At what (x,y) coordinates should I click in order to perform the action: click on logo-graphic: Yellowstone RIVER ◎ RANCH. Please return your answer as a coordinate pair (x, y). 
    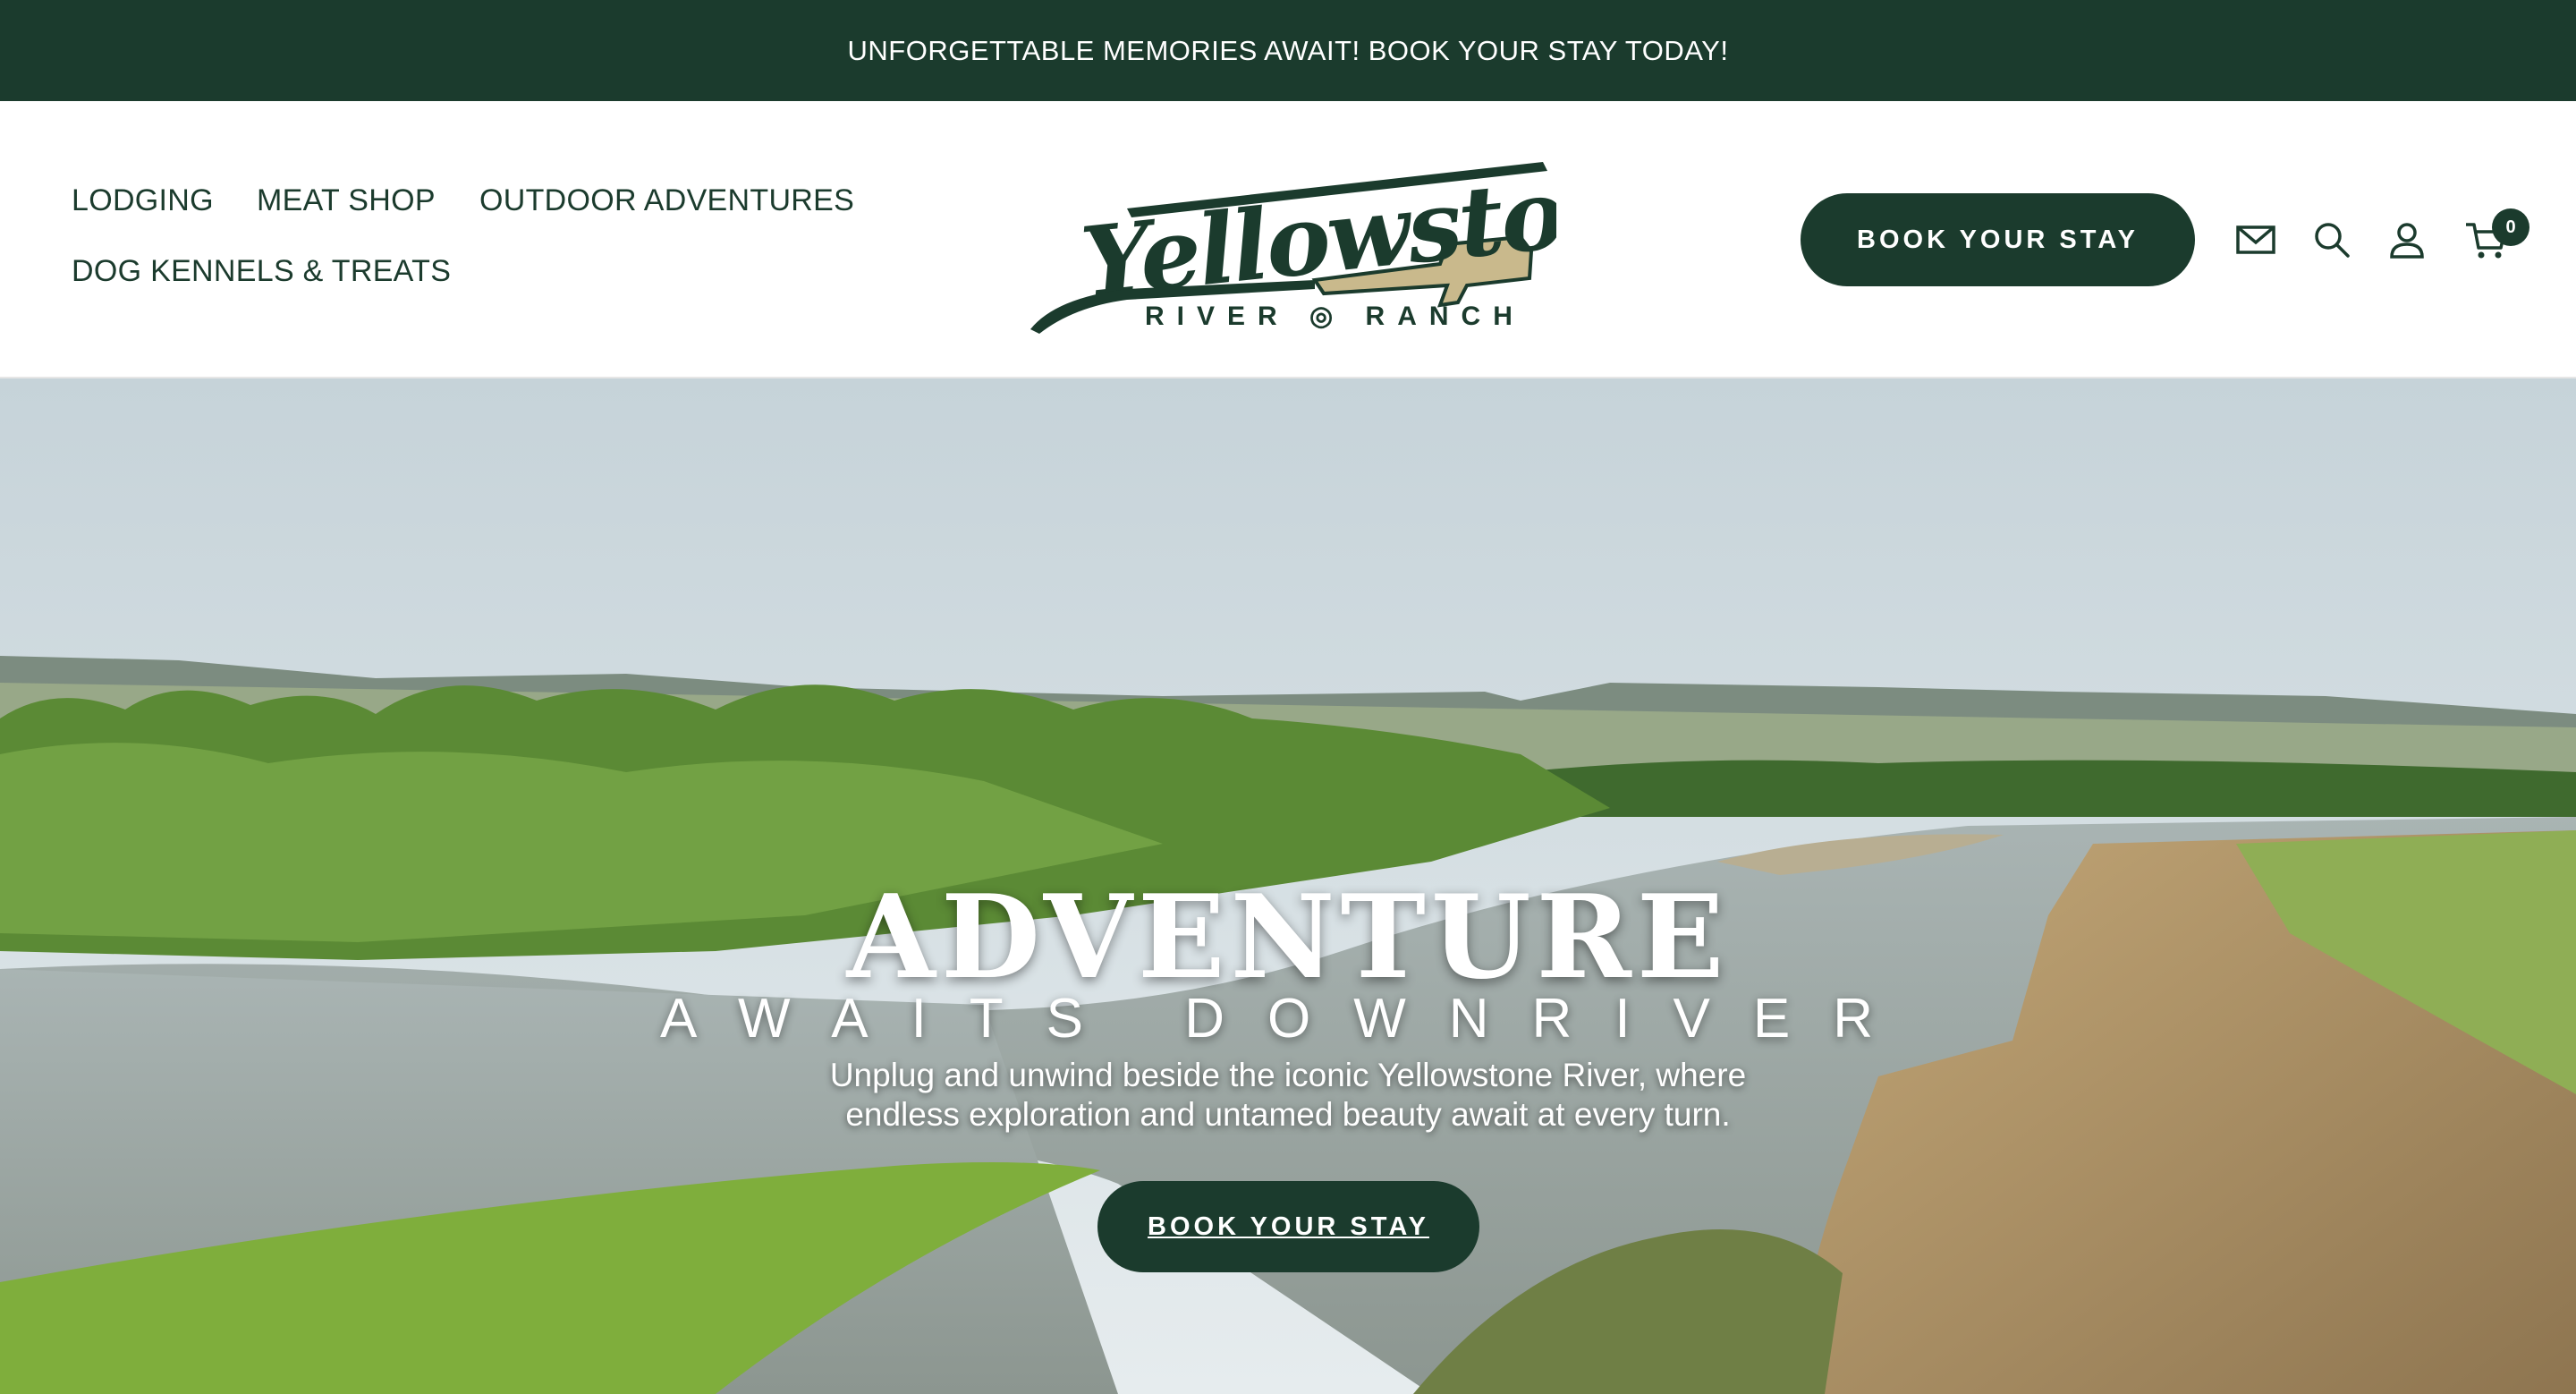
    Looking at the image, I should click on (1361, 239).